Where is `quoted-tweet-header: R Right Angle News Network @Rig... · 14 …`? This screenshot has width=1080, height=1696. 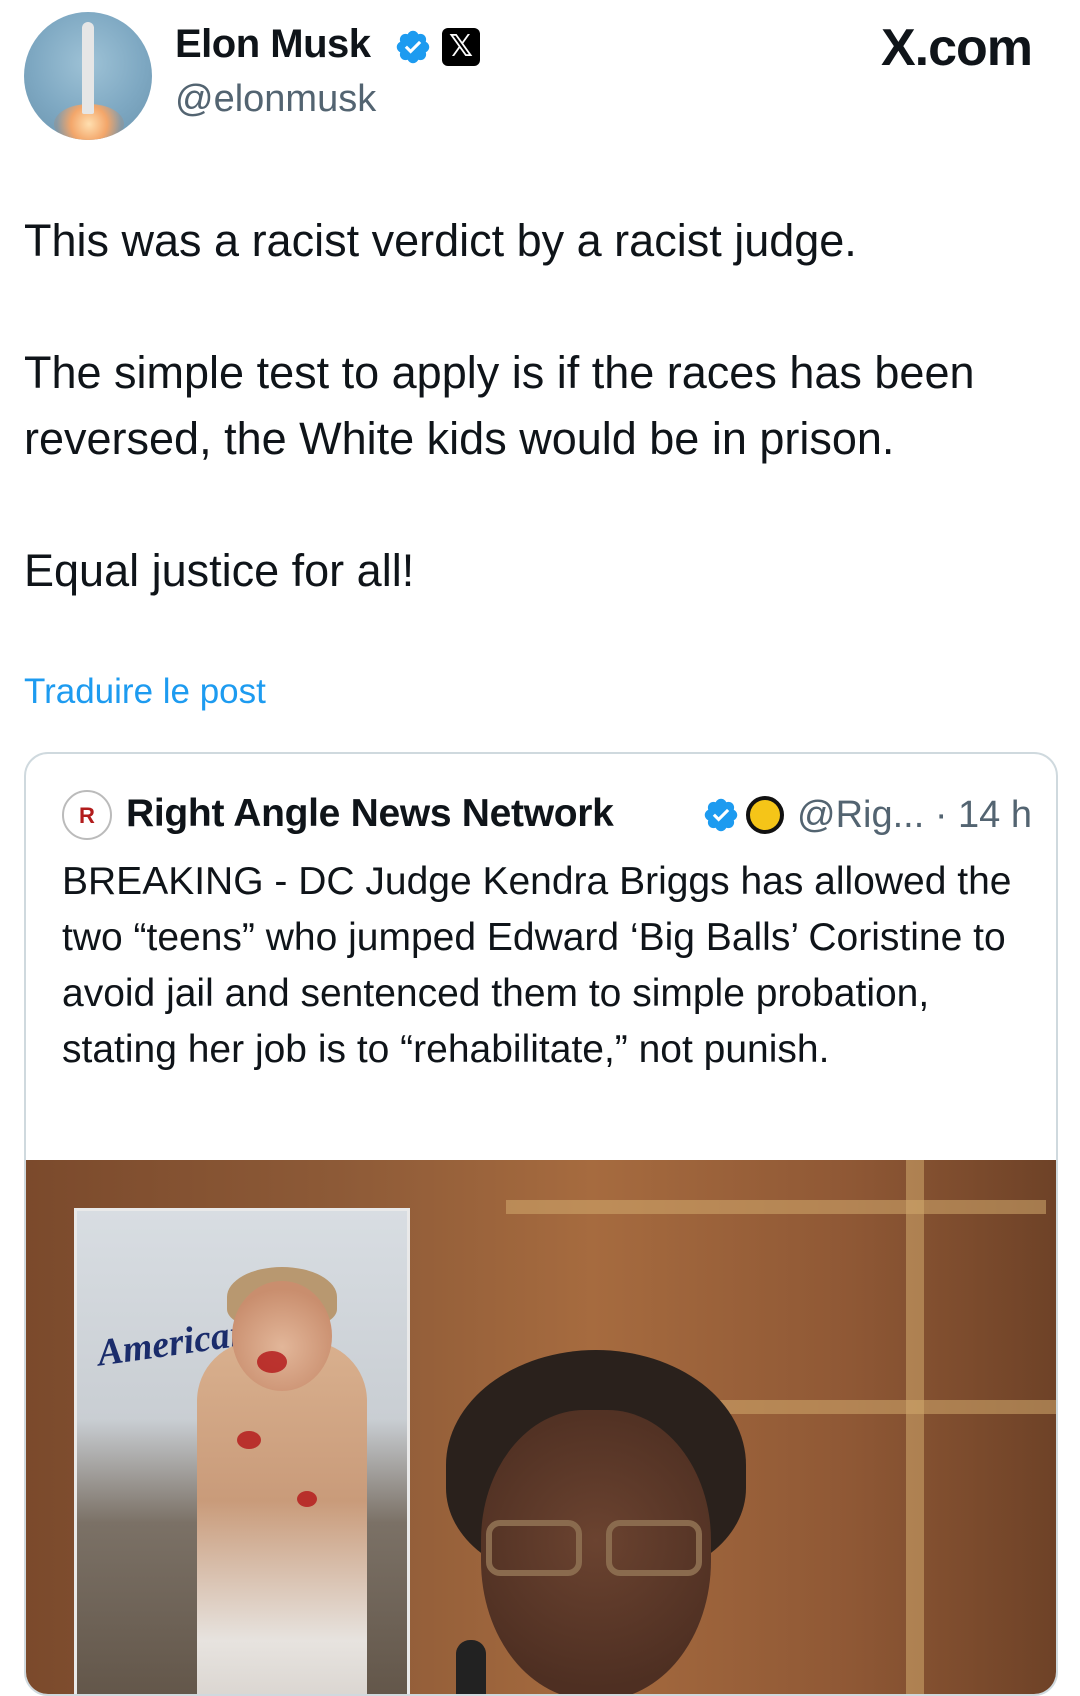 quoted-tweet-header: R Right Angle News Network @Rig... · 14 … is located at coordinates (557, 815).